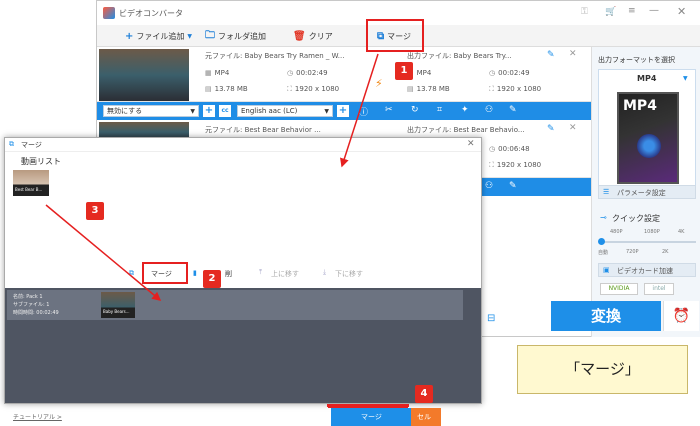  I want to click on step-badge-1: 1, so click(404, 71).